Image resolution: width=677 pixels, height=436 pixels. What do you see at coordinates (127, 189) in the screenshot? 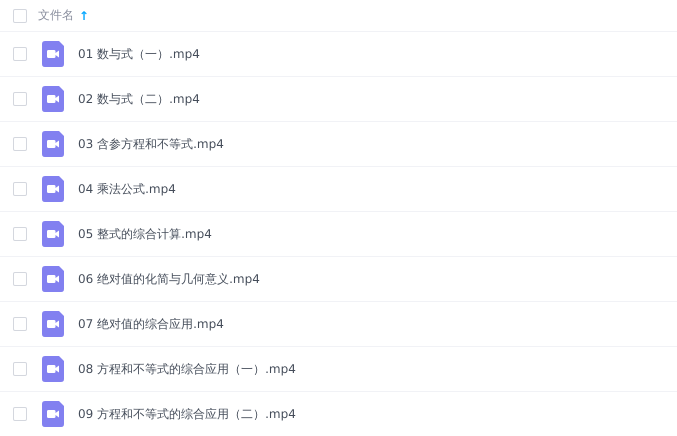
I see `file-name: 04 乘法公式.mp4` at bounding box center [127, 189].